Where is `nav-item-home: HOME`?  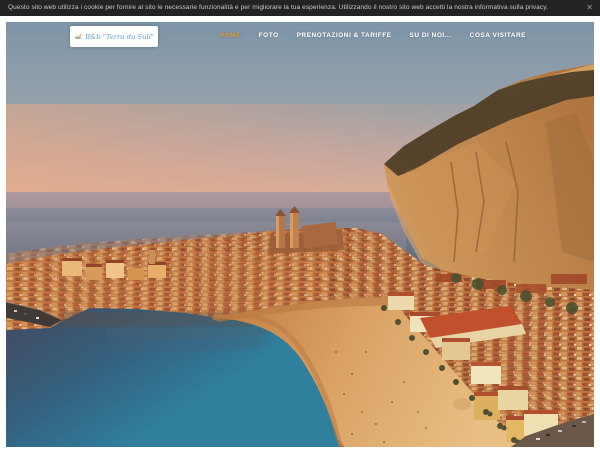 nav-item-home: HOME is located at coordinates (230, 35).